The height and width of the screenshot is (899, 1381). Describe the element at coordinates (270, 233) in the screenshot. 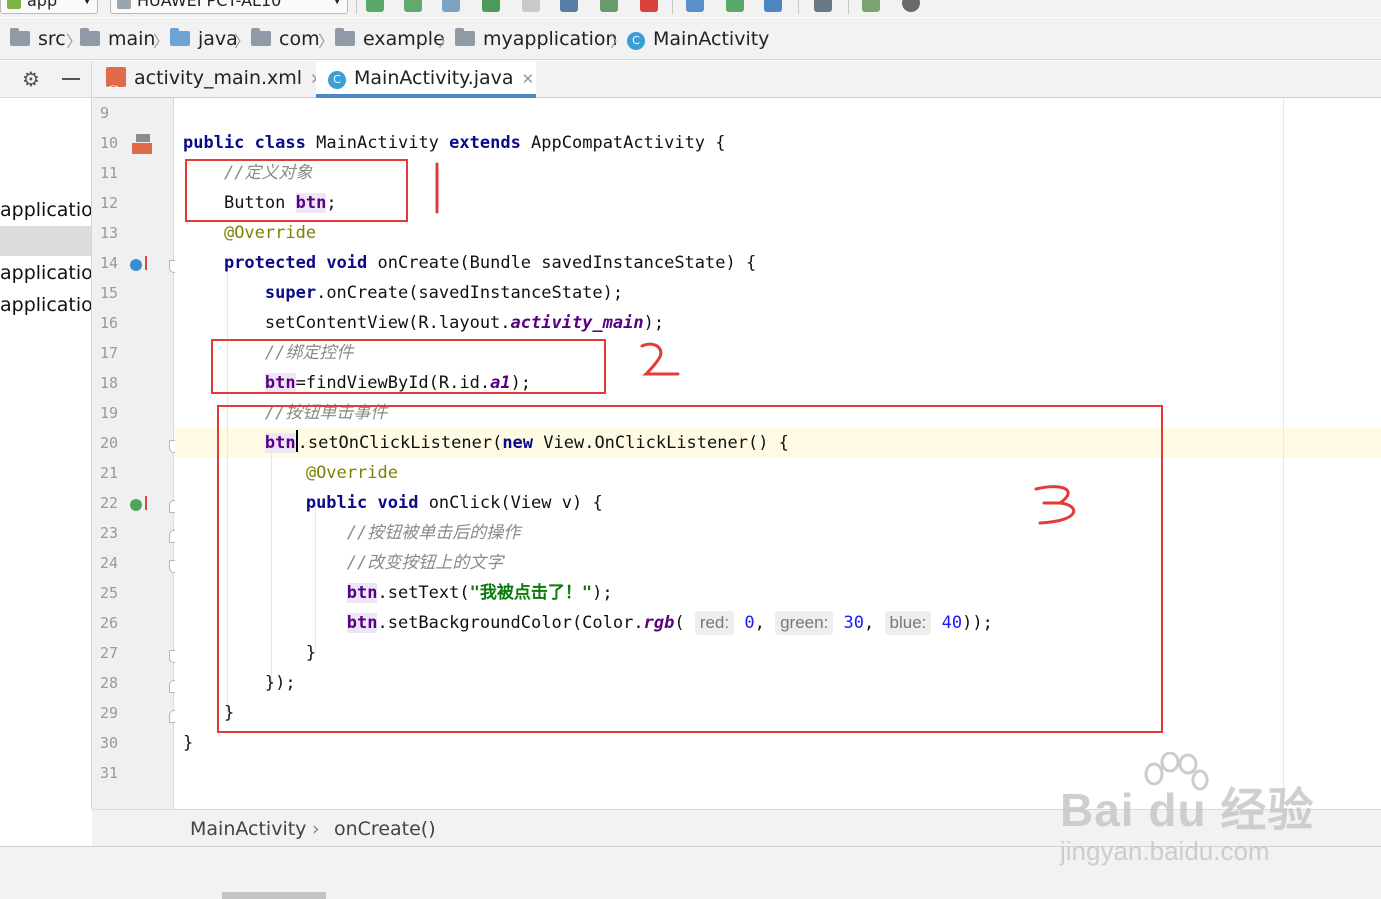

I see `code-line-13: @Override` at that location.